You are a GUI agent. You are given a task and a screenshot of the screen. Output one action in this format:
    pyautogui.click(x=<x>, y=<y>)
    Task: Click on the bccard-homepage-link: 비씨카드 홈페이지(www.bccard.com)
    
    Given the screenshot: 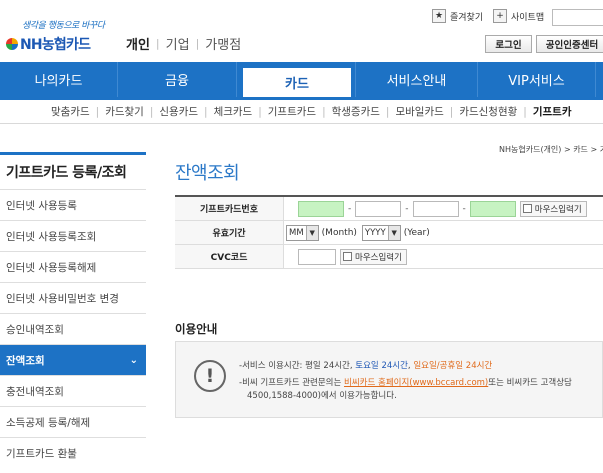 What is the action you would take?
    pyautogui.click(x=416, y=383)
    